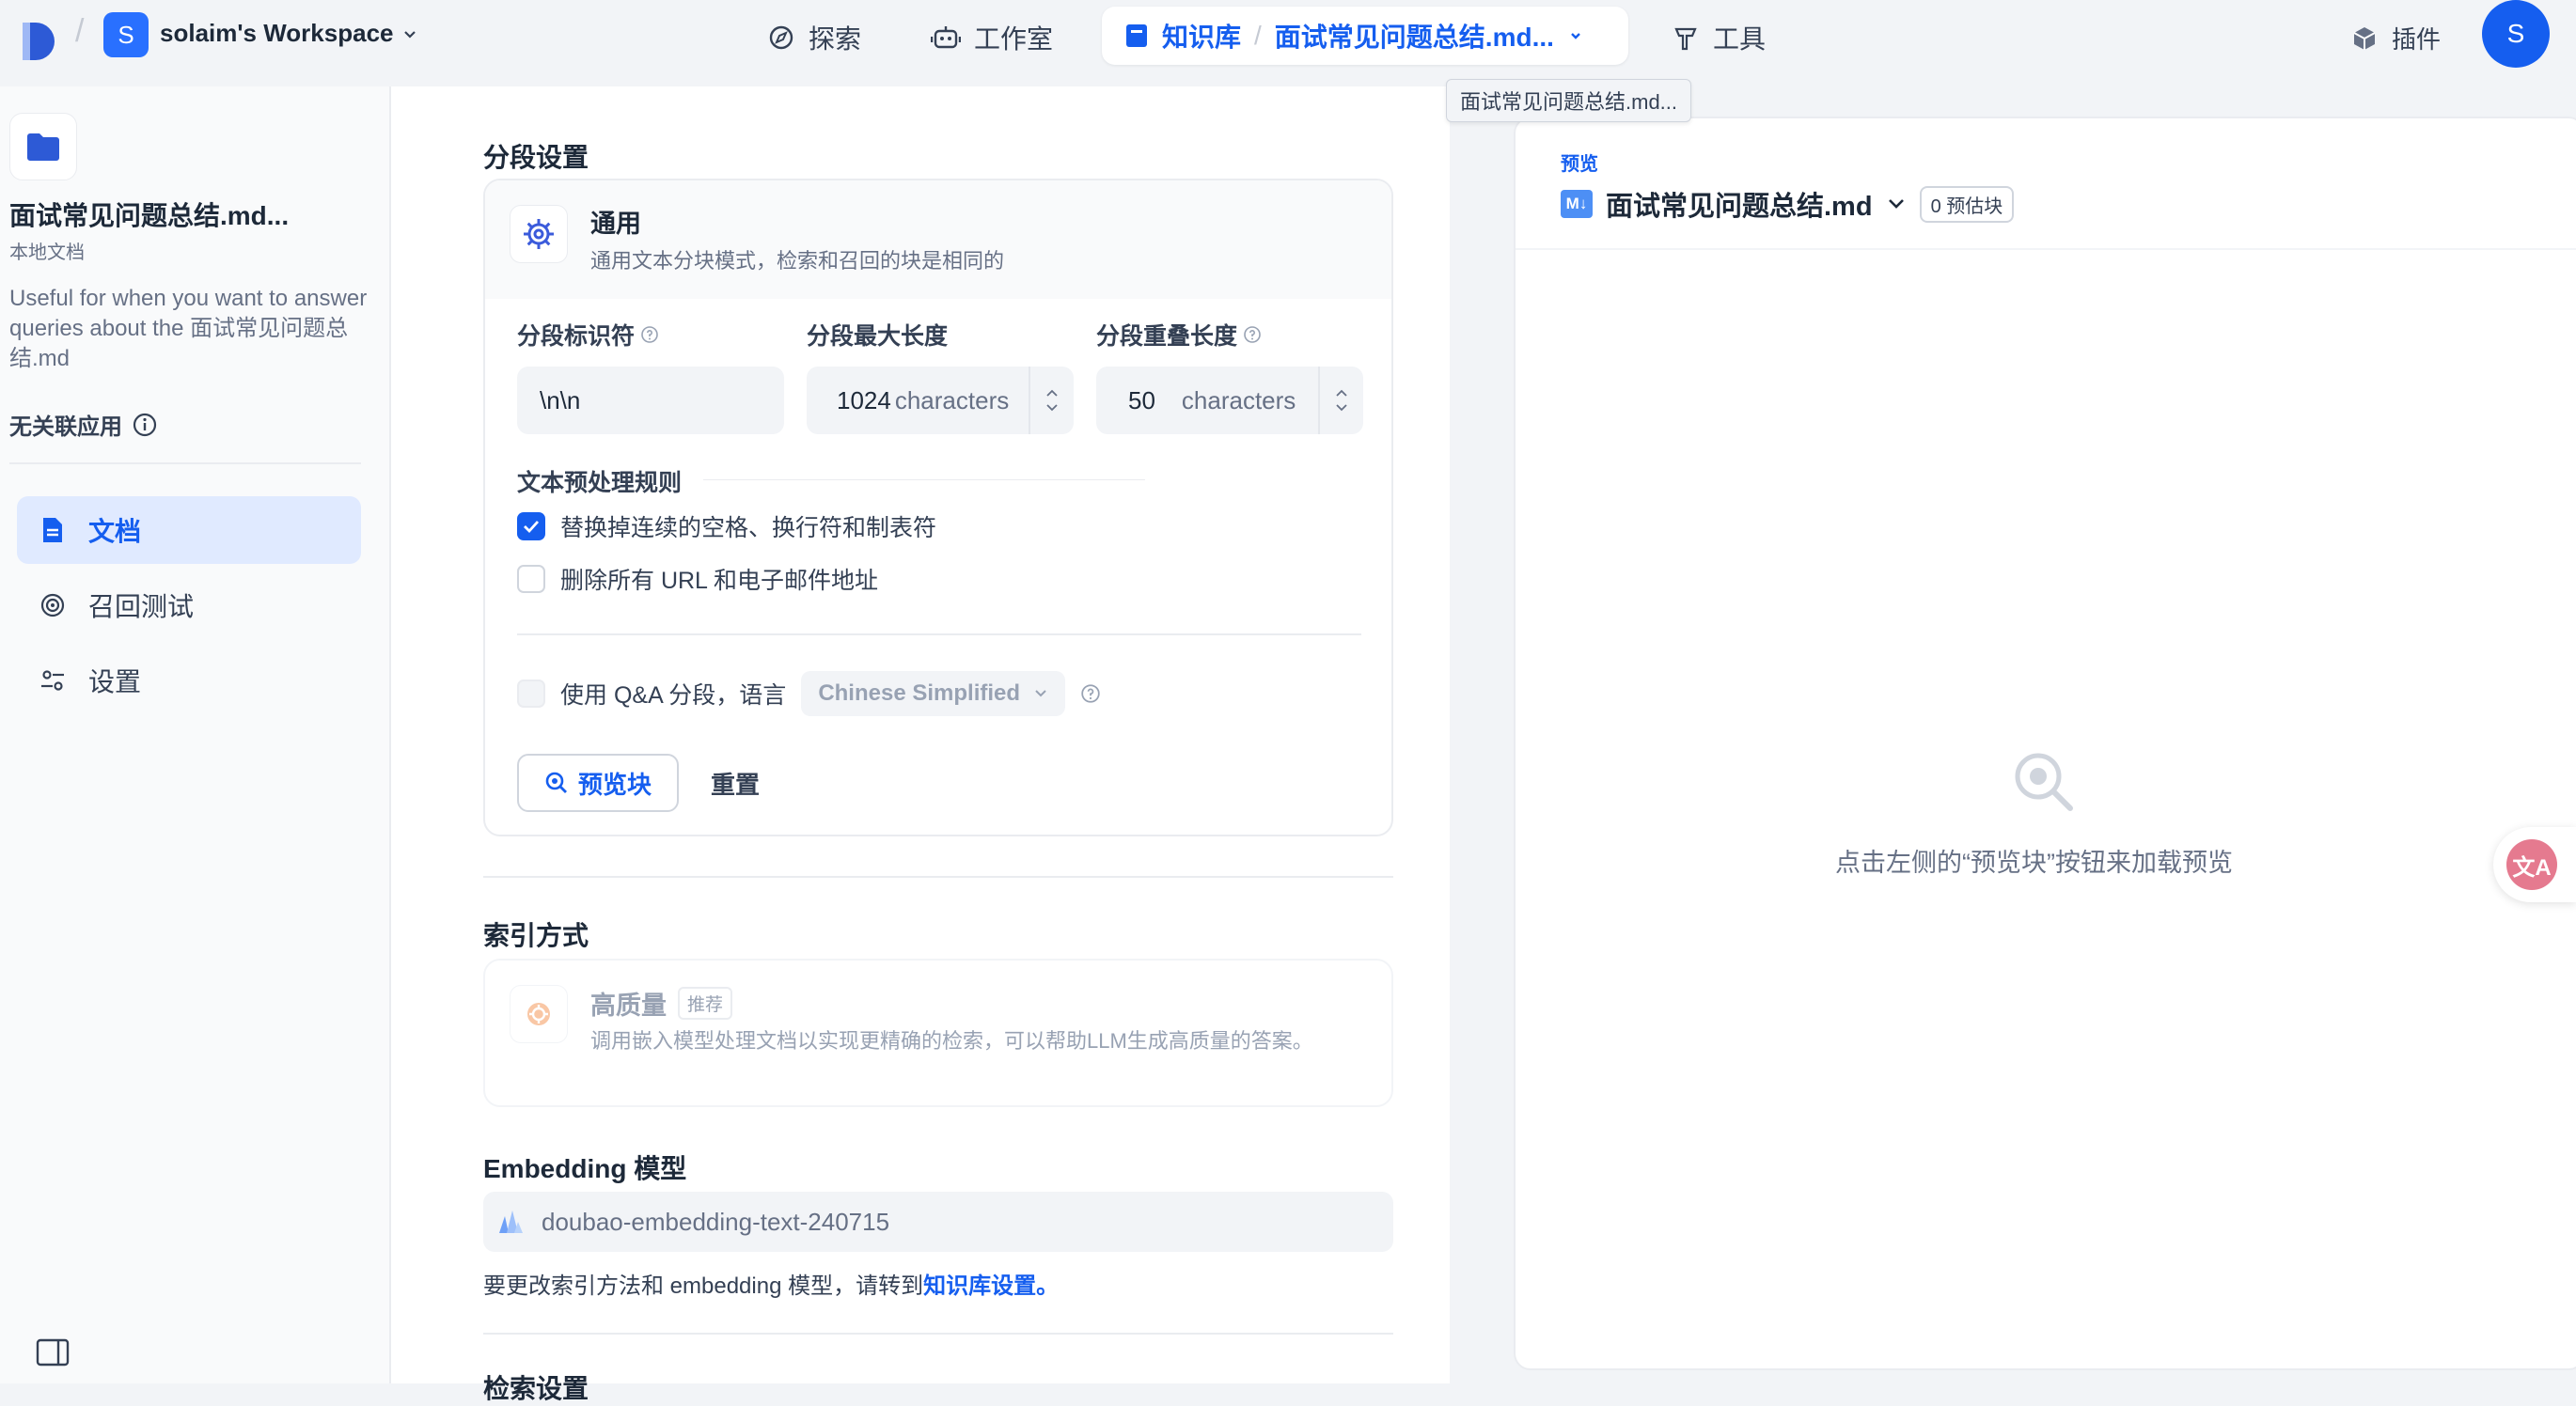 The image size is (2576, 1406). I want to click on overlap-length-label: 分段重叠长度, so click(1179, 335).